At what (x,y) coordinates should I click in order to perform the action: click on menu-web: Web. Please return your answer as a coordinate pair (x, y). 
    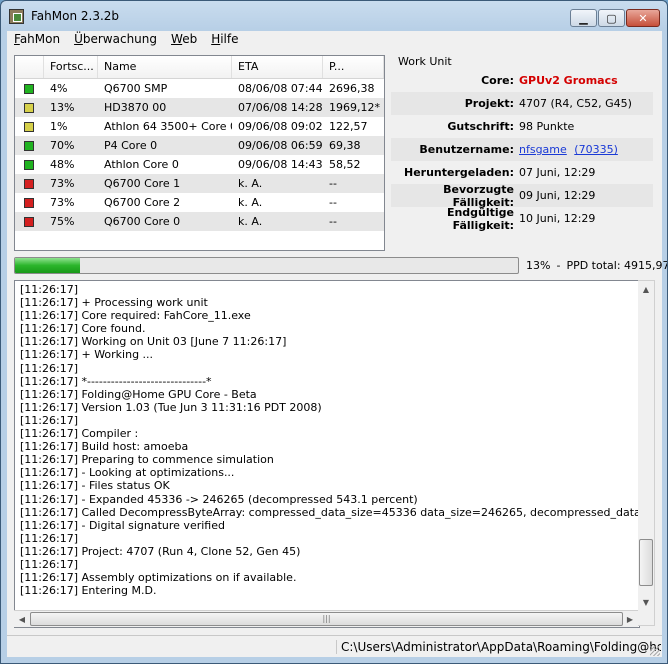
    Looking at the image, I should click on (184, 40).